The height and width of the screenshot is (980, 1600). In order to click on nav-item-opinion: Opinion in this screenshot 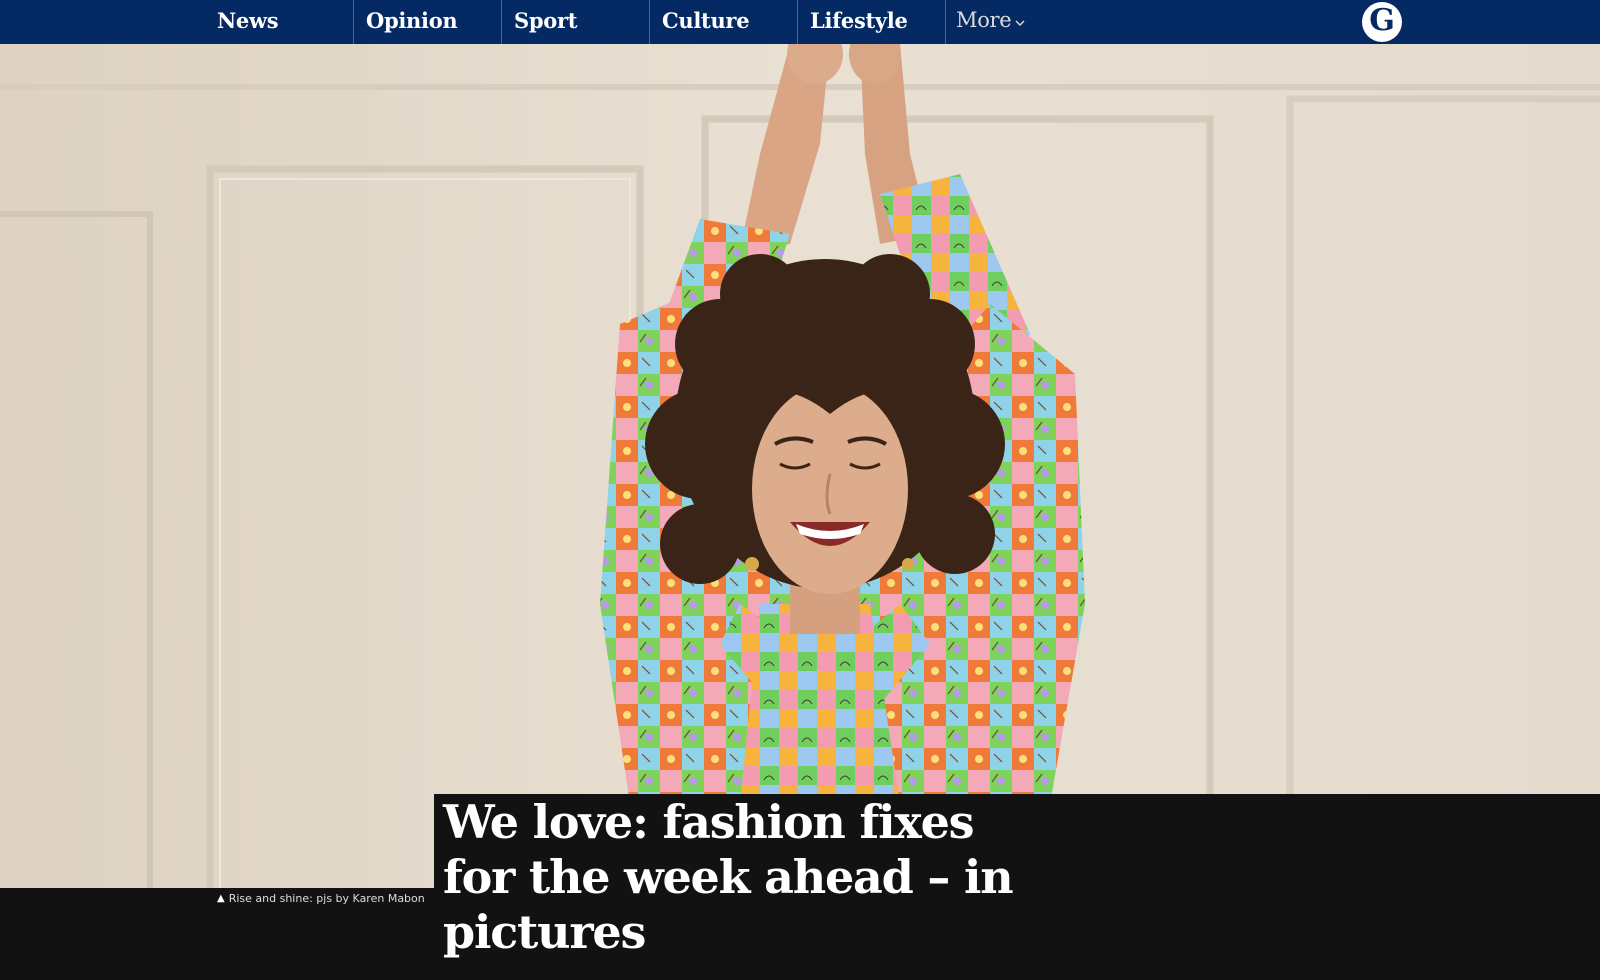, I will do `click(427, 22)`.